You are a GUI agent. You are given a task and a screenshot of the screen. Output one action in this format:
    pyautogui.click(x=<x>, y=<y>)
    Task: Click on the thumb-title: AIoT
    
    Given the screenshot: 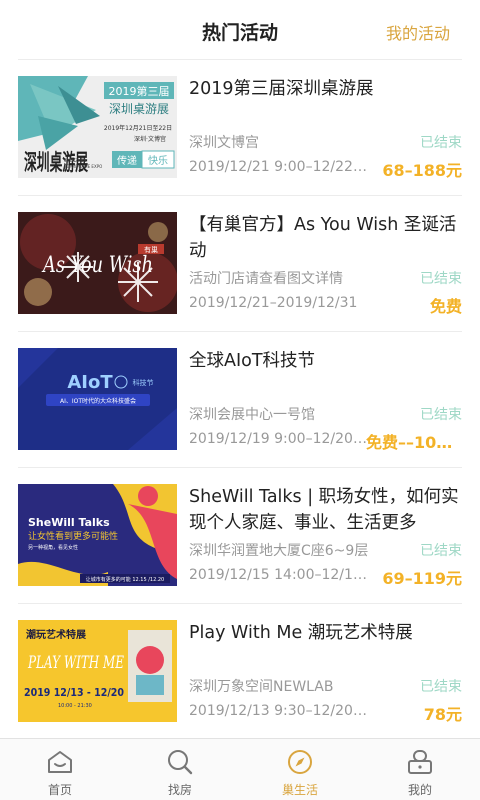 What is the action you would take?
    pyautogui.click(x=90, y=382)
    